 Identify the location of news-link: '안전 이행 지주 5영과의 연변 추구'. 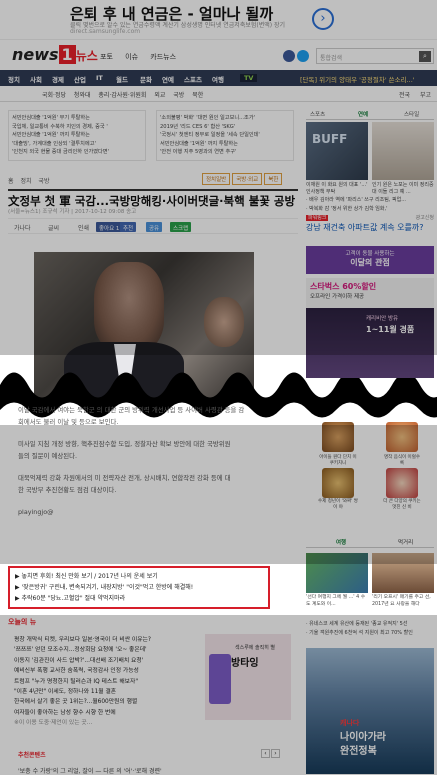
(225, 152).